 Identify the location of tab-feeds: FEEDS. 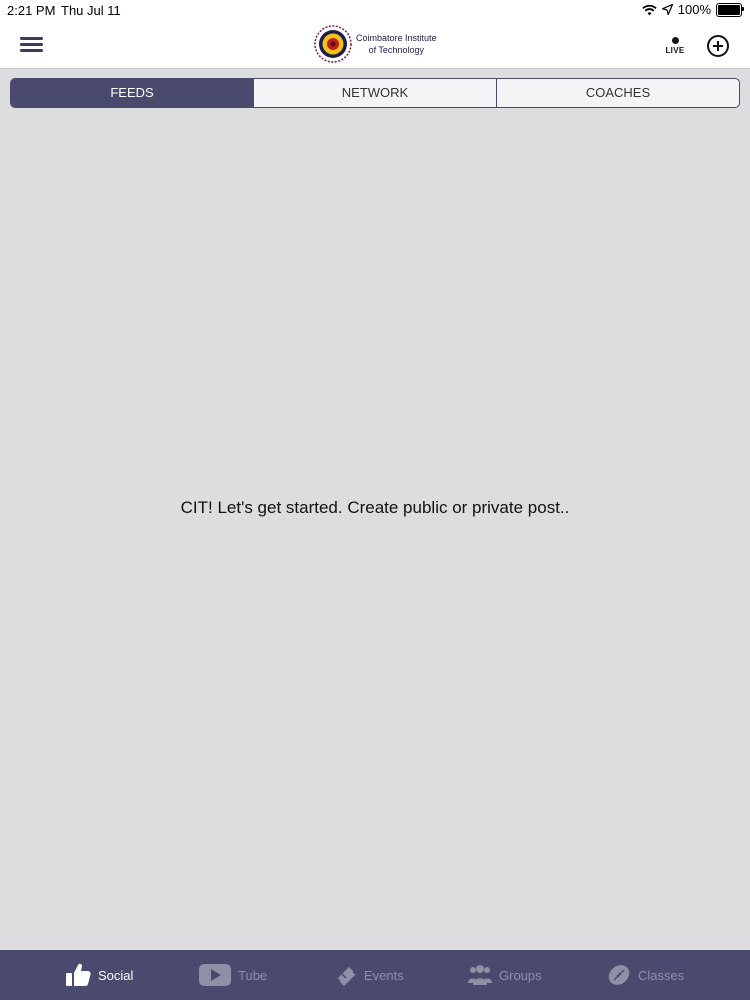
(132, 93).